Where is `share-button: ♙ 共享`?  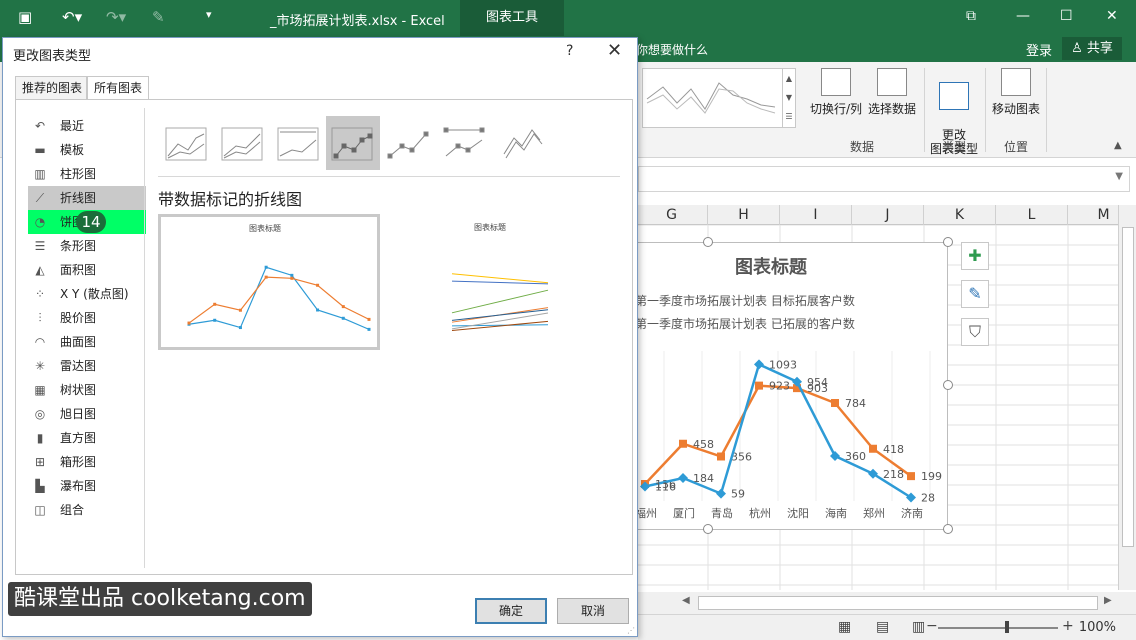
share-button: ♙ 共享 is located at coordinates (1092, 48).